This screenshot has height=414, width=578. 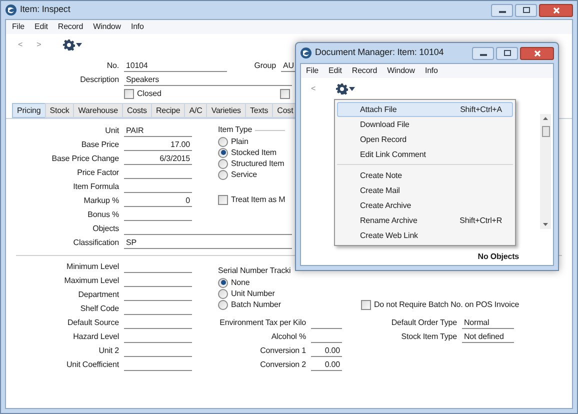 I want to click on checkbox-label: Do not Require Batch No. on POS Invoice, so click(x=447, y=305).